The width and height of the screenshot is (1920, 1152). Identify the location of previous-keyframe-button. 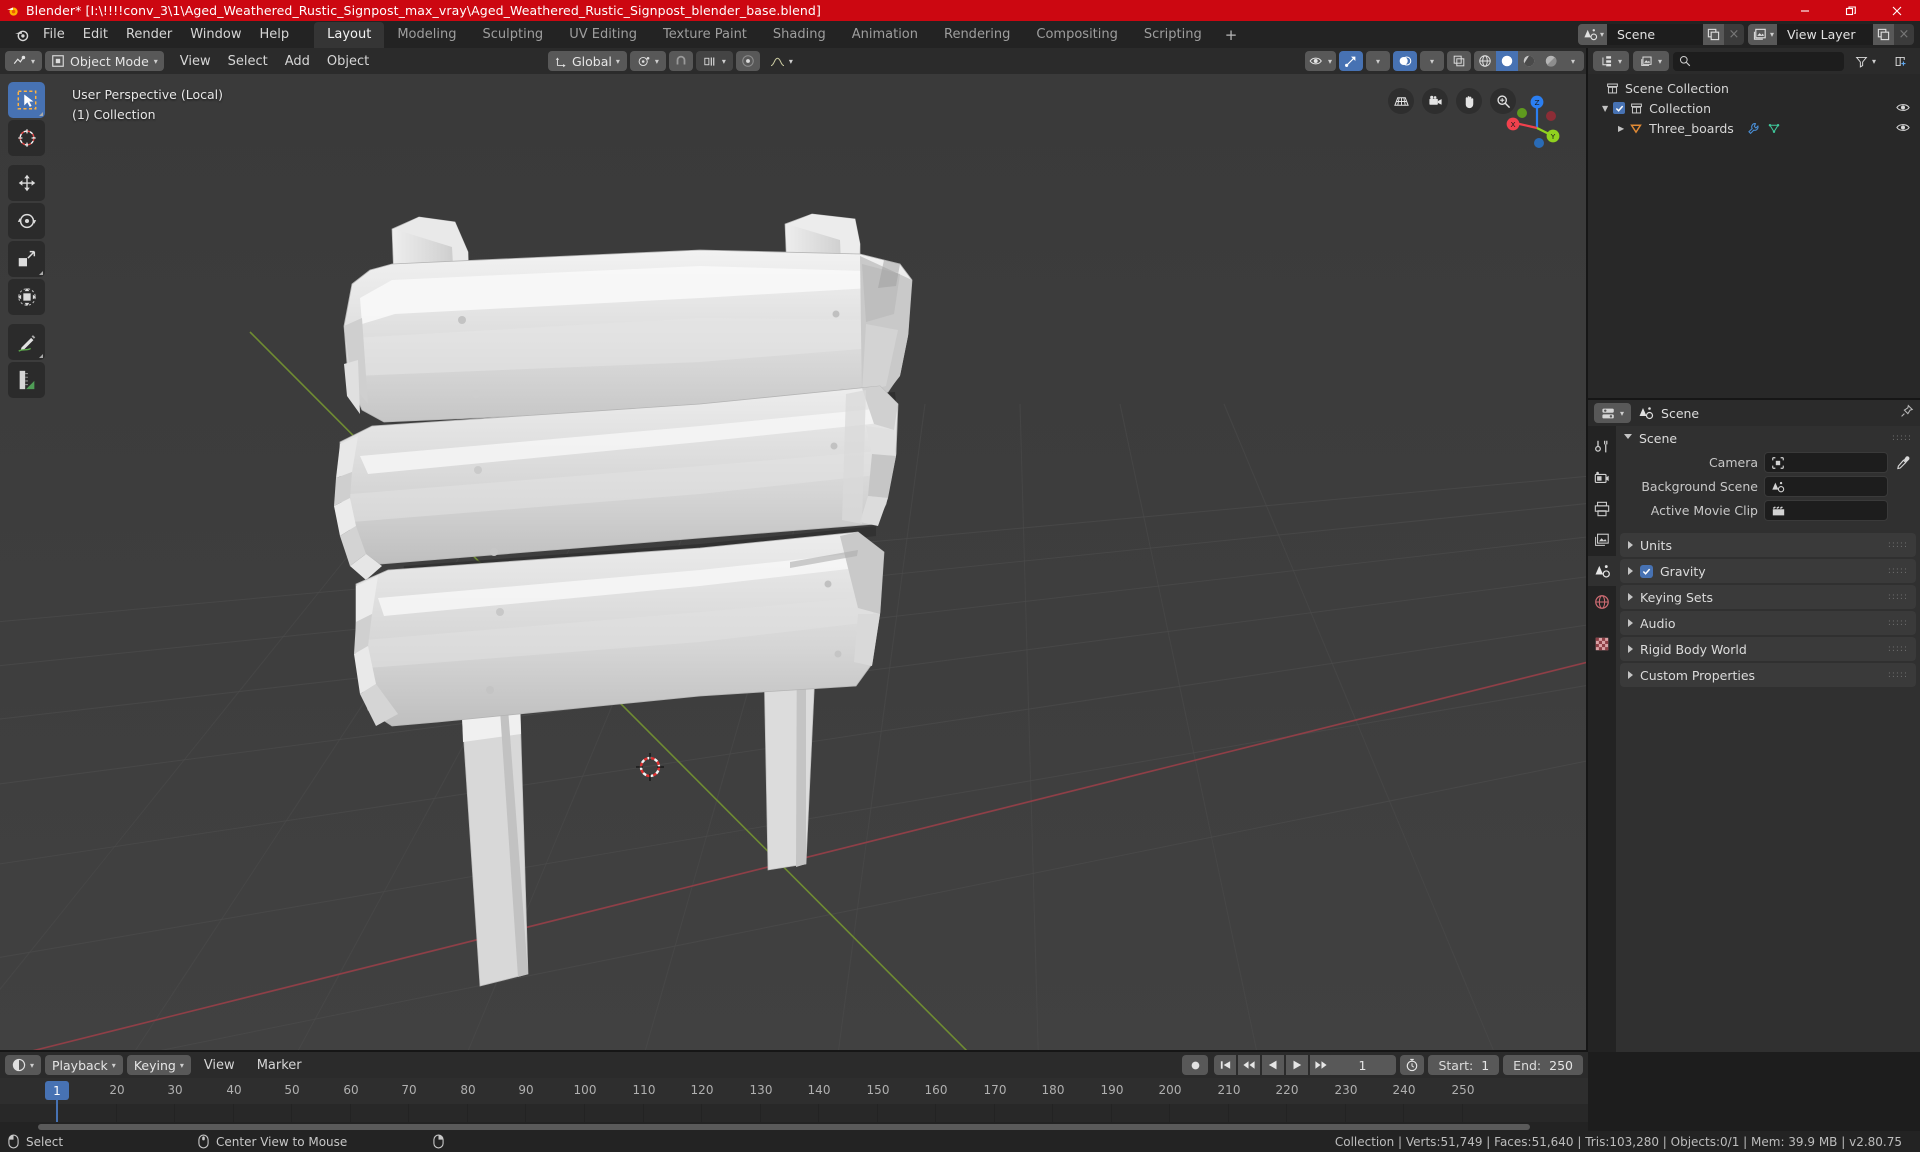
(1249, 1065).